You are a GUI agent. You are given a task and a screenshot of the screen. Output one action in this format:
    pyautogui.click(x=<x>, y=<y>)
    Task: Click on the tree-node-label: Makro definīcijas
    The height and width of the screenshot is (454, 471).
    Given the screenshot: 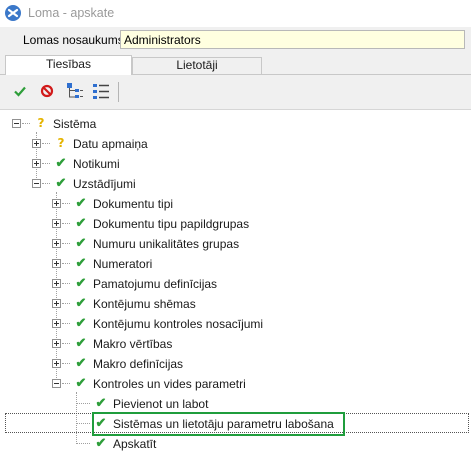 What is the action you would take?
    pyautogui.click(x=138, y=364)
    